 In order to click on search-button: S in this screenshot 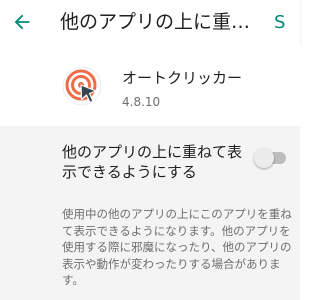, I will do `click(283, 22)`.